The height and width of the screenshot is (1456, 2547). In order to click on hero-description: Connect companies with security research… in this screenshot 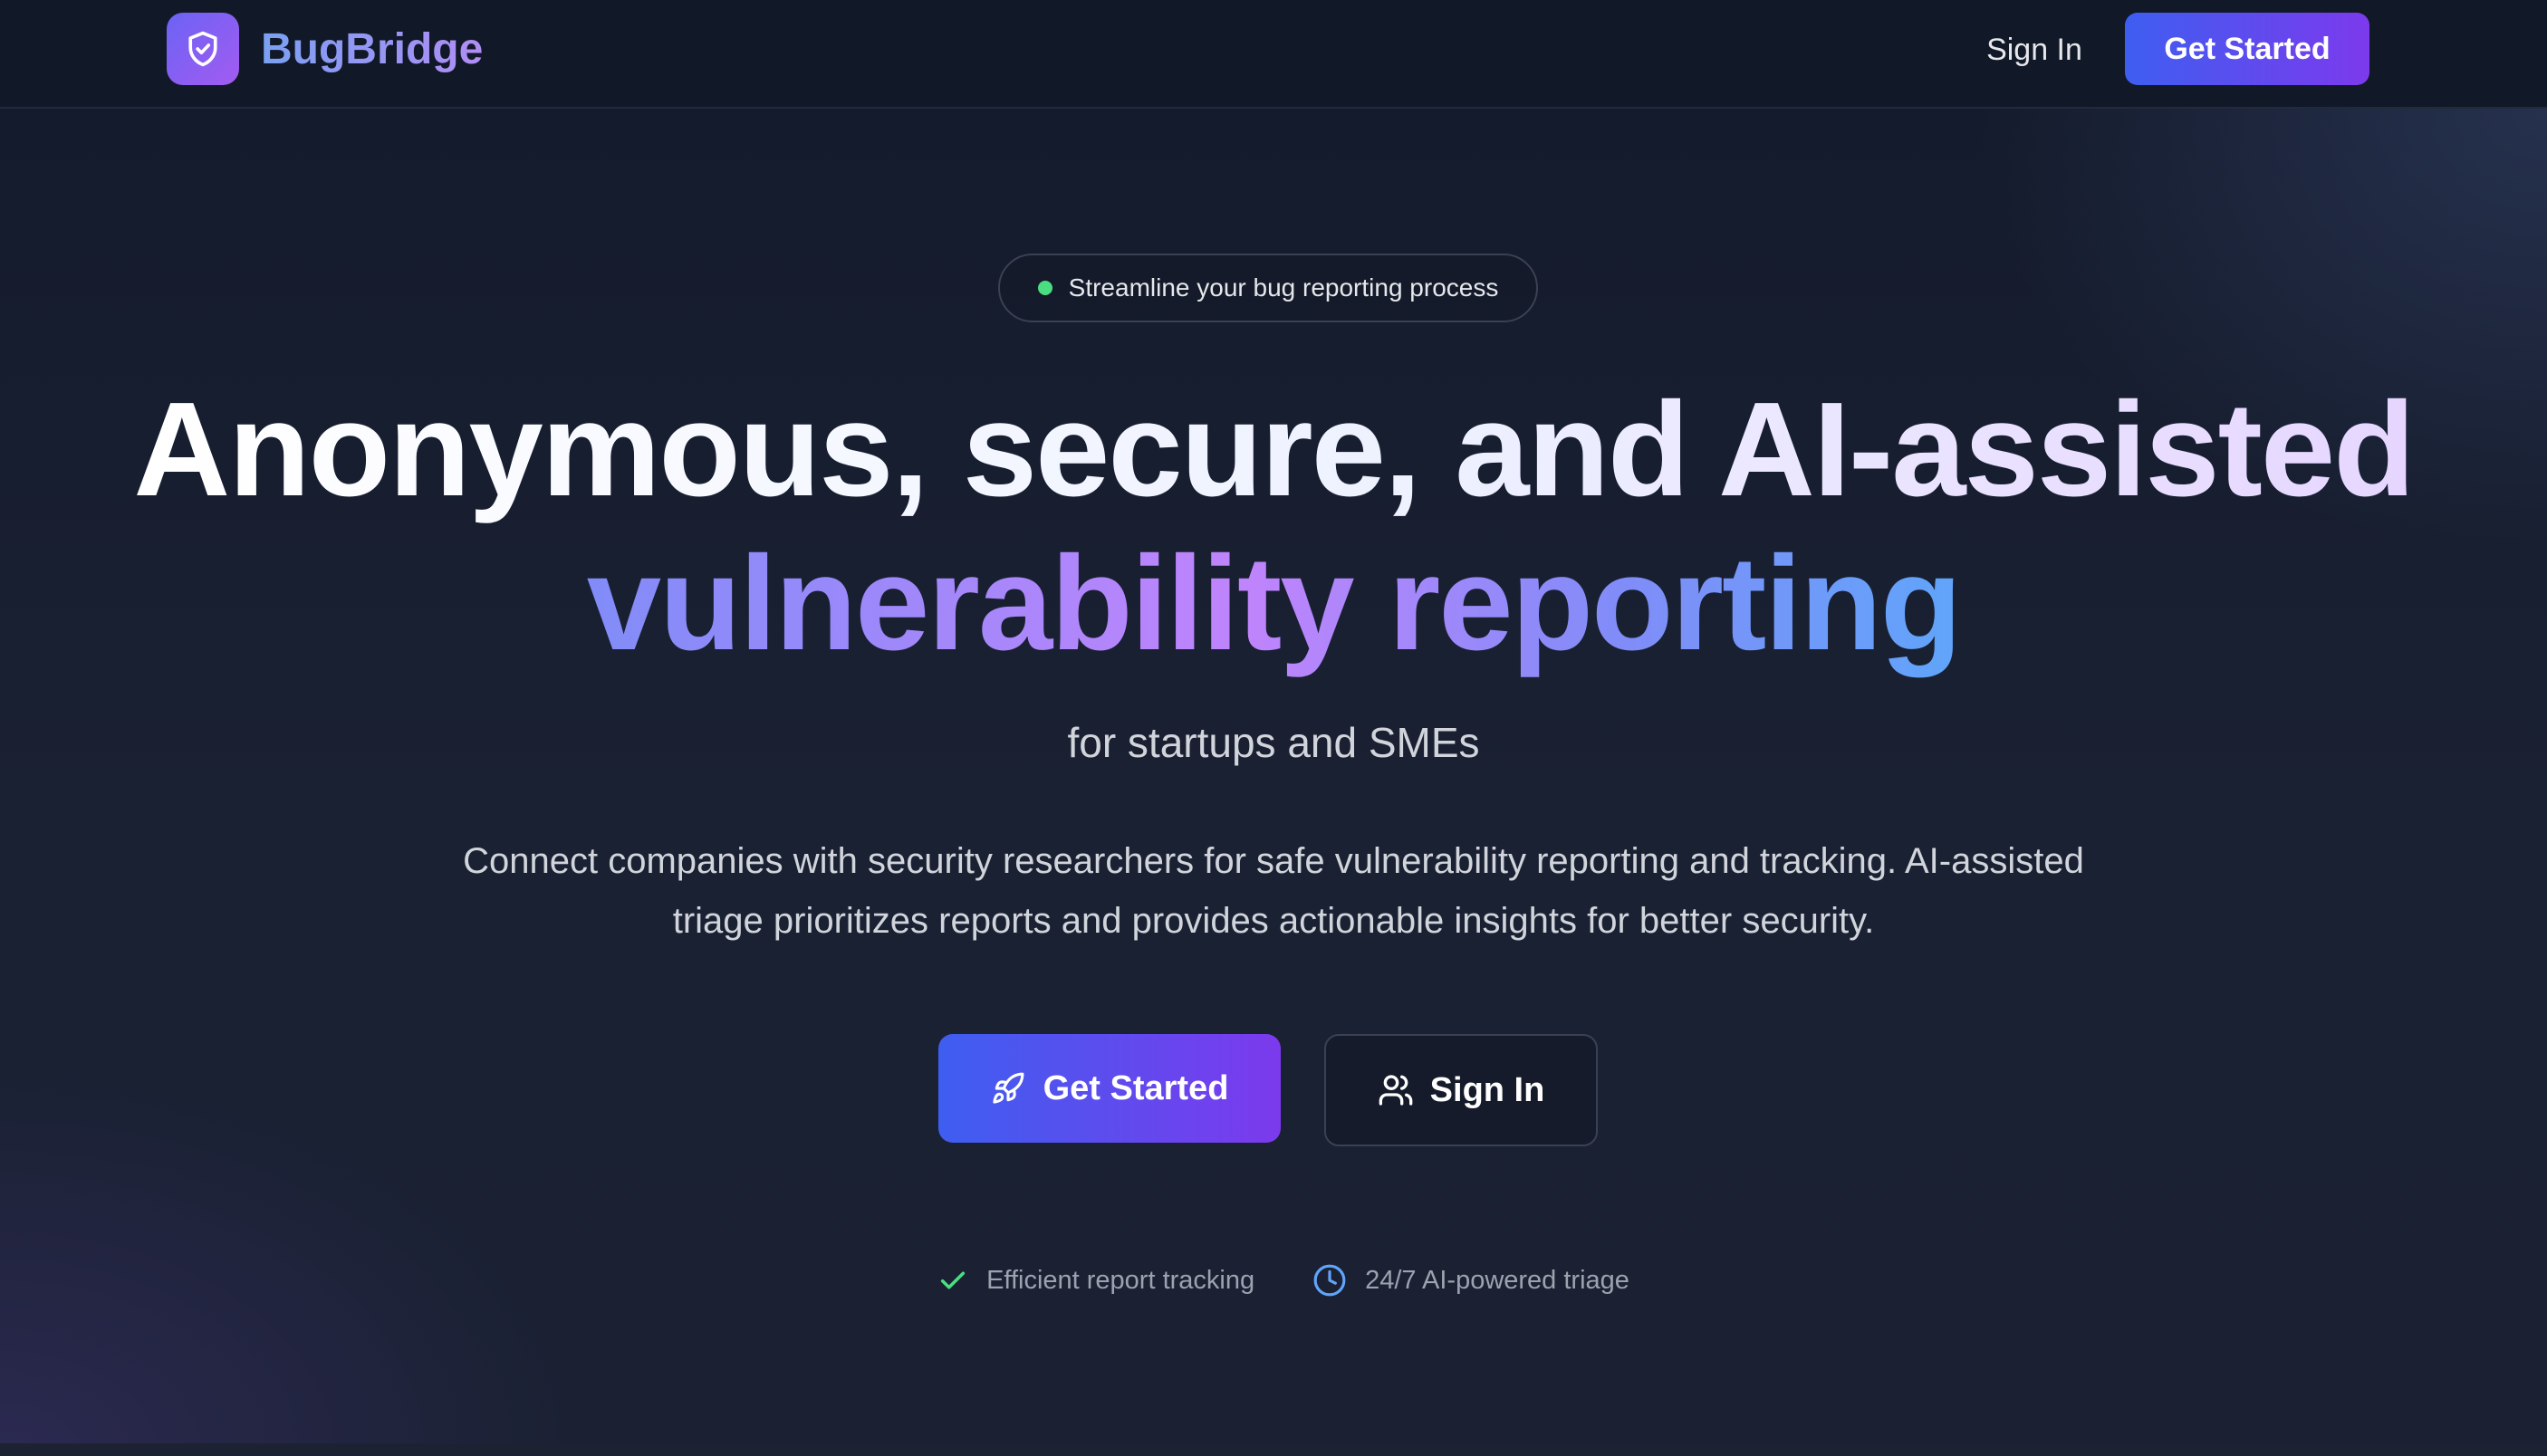, I will do `click(1273, 891)`.